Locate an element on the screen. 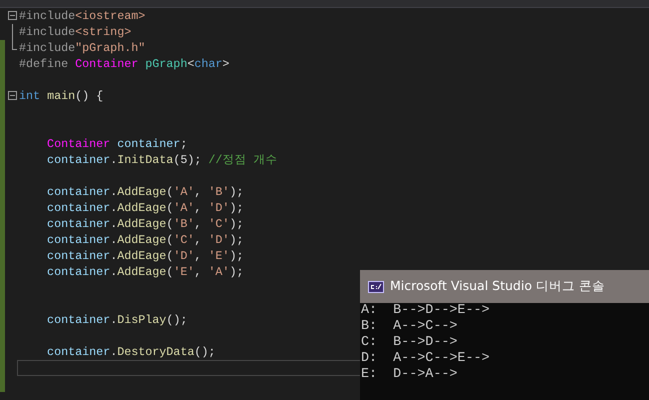 This screenshot has height=400, width=649. console-icon is located at coordinates (376, 286).